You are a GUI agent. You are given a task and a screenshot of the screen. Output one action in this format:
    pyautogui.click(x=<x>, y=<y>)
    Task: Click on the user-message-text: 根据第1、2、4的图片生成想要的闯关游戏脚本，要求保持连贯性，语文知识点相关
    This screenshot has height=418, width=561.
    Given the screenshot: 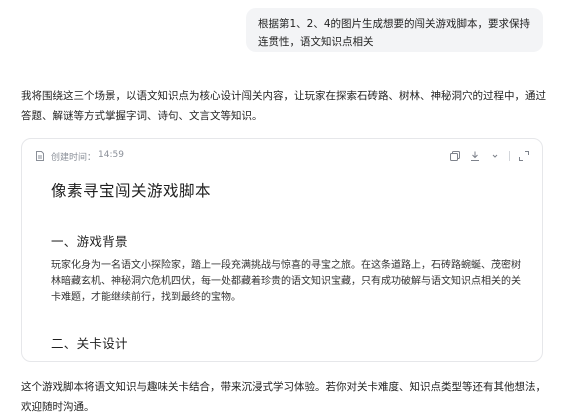 What is the action you would take?
    pyautogui.click(x=394, y=33)
    